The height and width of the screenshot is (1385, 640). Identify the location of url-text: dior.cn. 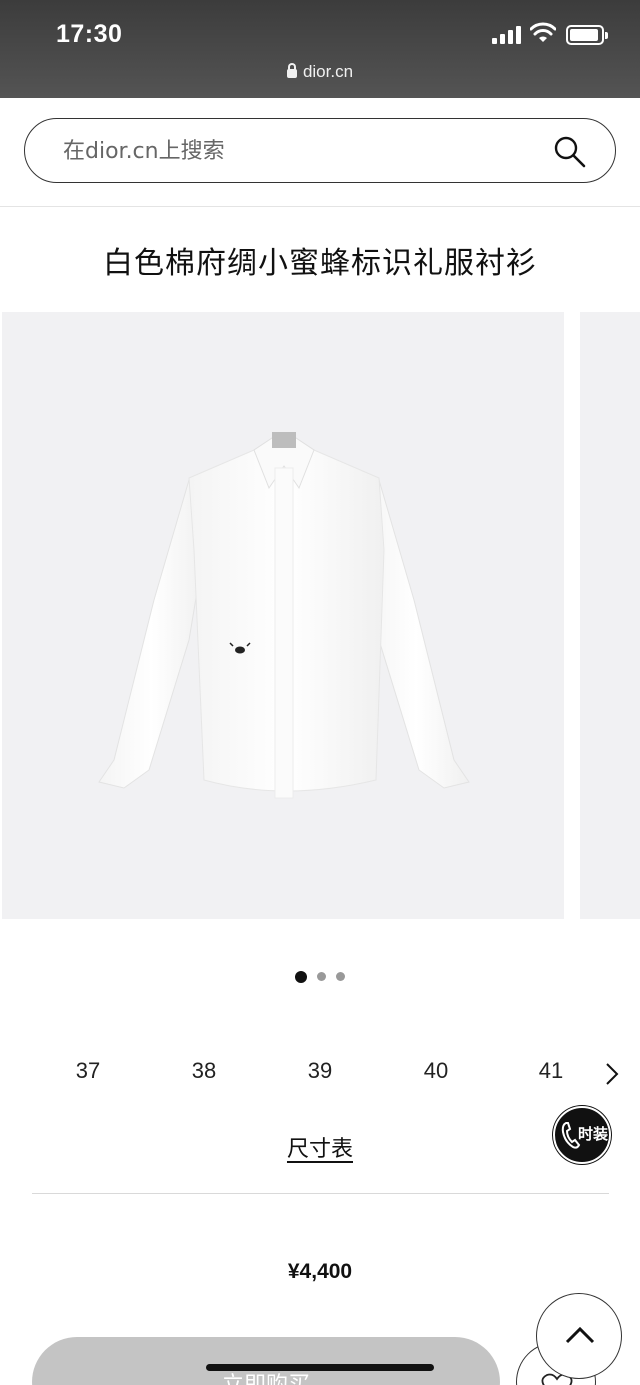
(328, 71).